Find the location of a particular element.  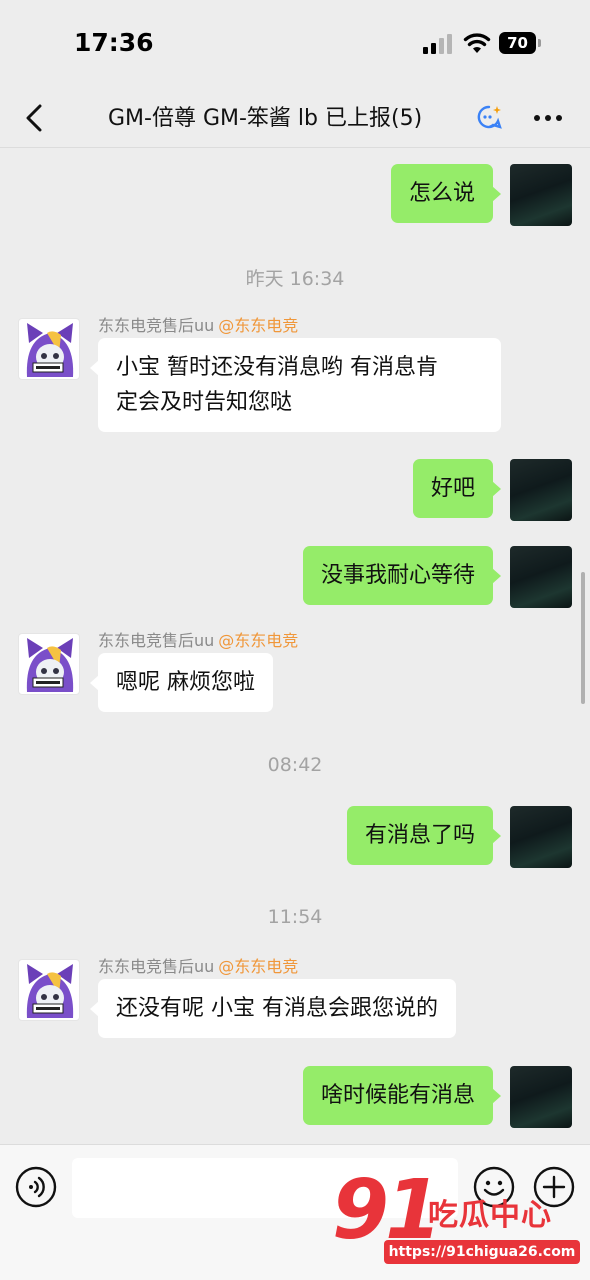

watermark: 91 吃瓜中心 https://91chigua26.com is located at coordinates (457, 1220).